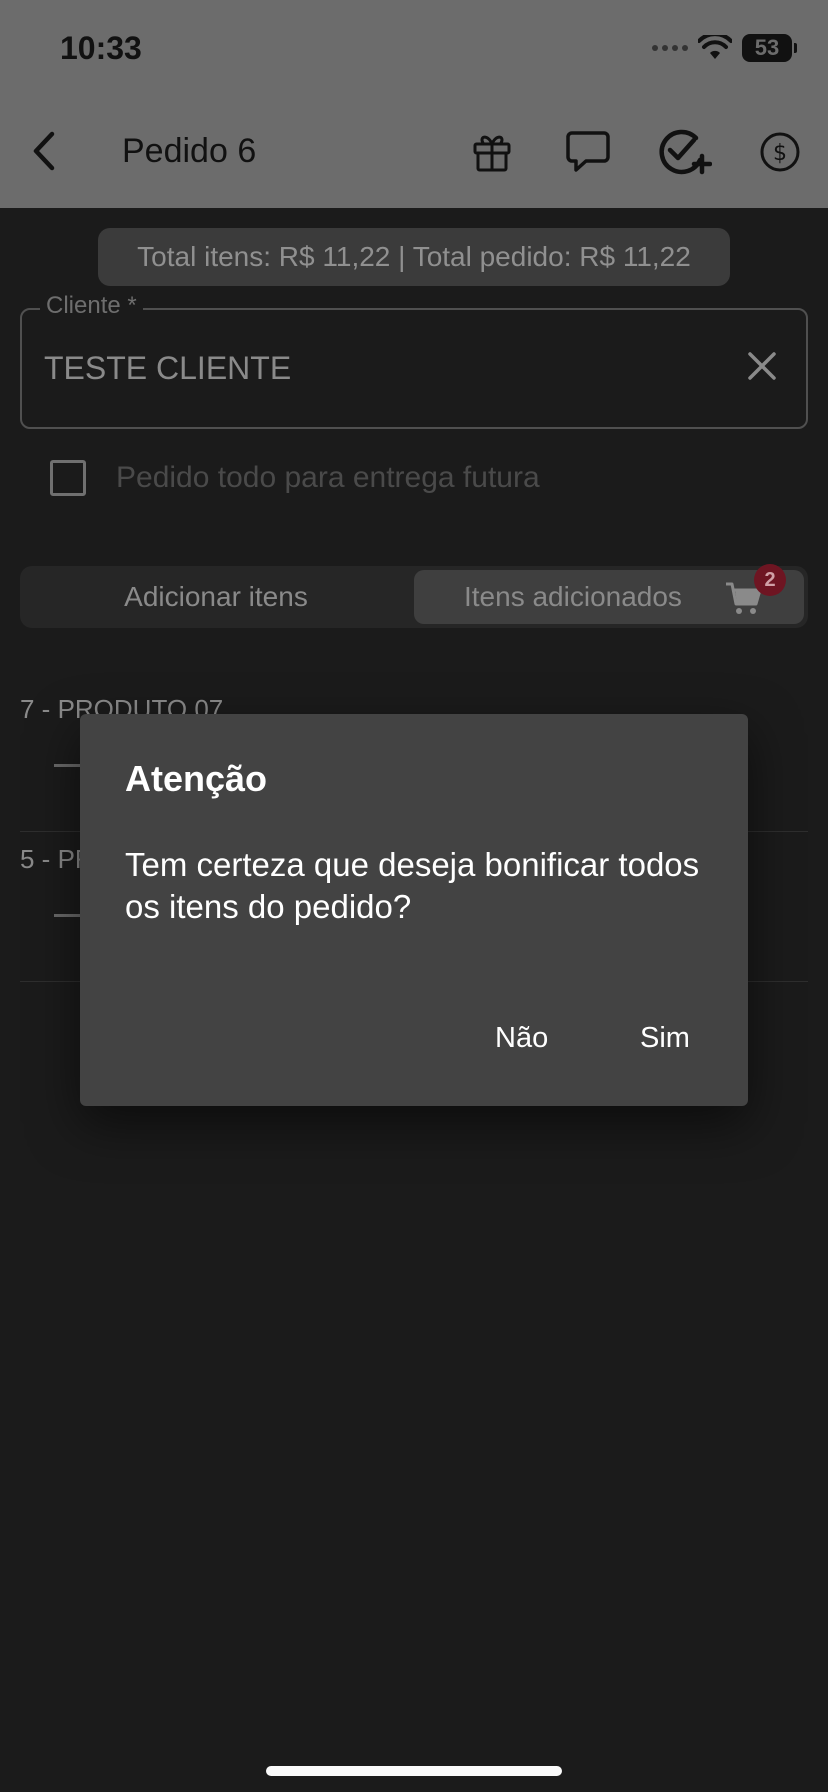 The image size is (828, 1792). I want to click on no-button: Não, so click(521, 1038).